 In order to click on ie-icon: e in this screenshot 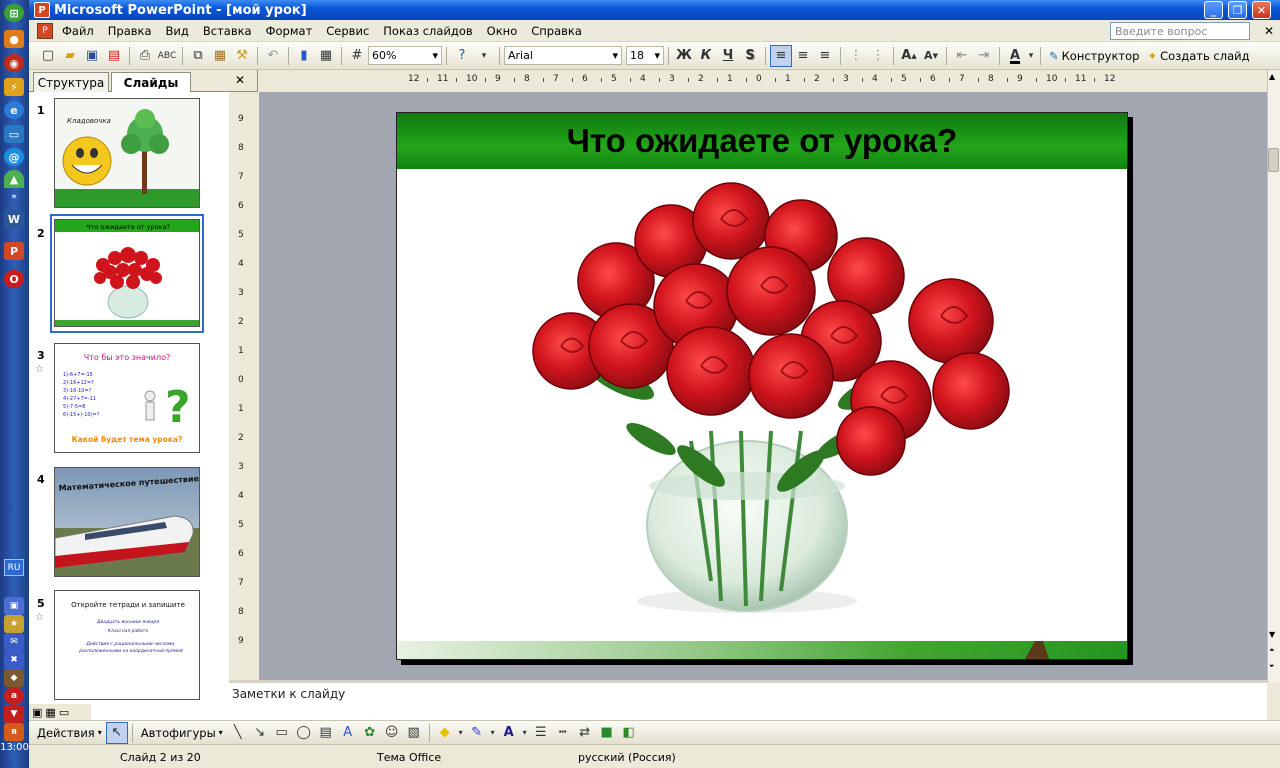, I will do `click(14, 110)`.